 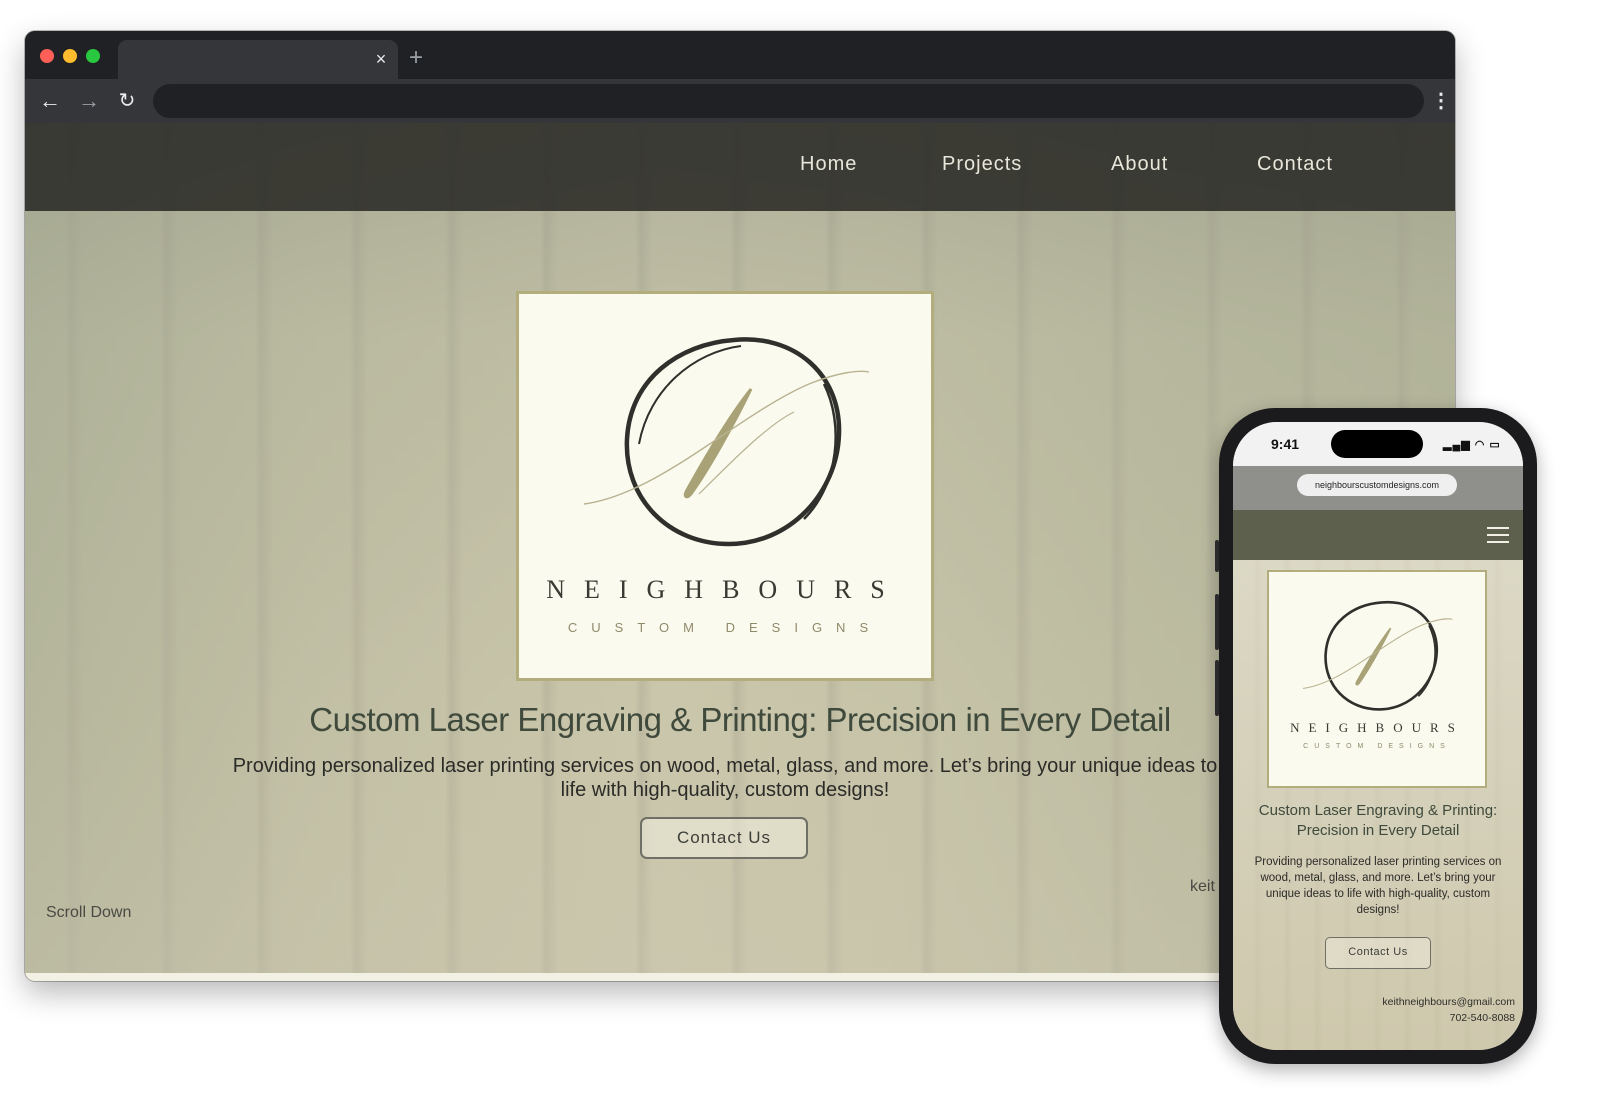 I want to click on mobile-contact-email: keithneighbours@gmail.com, so click(x=1448, y=1002).